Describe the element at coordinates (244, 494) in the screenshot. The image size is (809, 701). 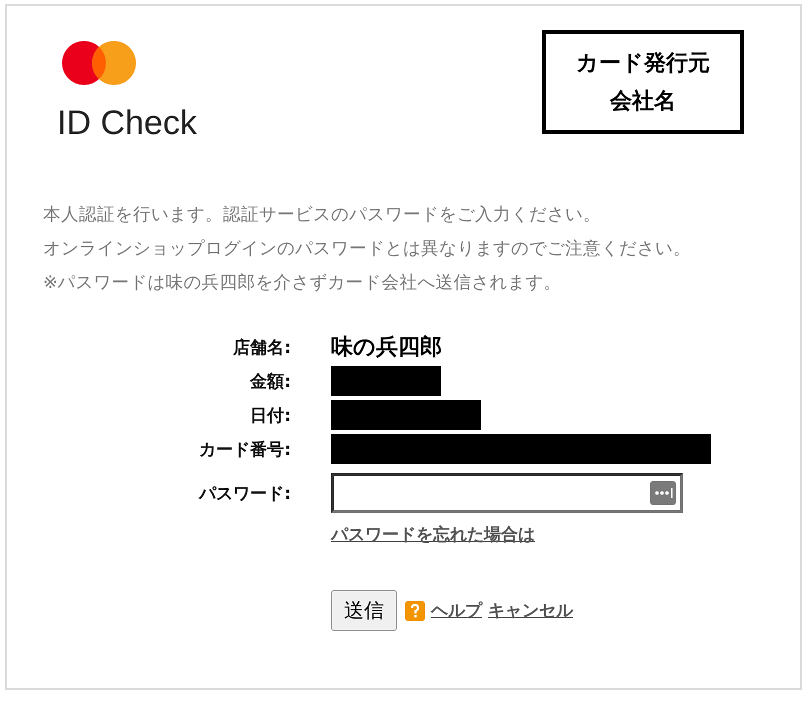
I see `field-label: パスワード:` at that location.